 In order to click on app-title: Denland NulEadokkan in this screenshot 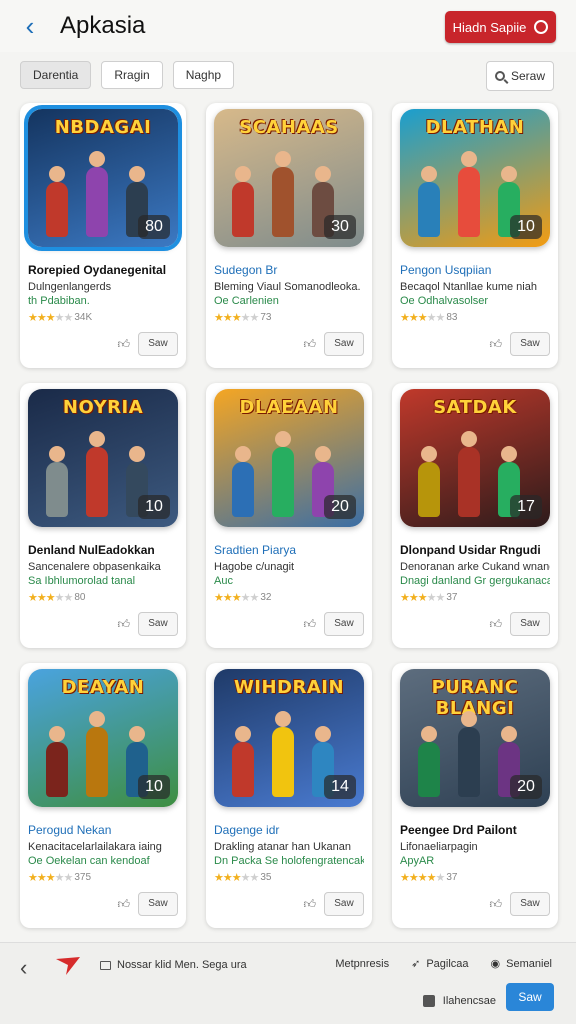, I will do `click(103, 550)`.